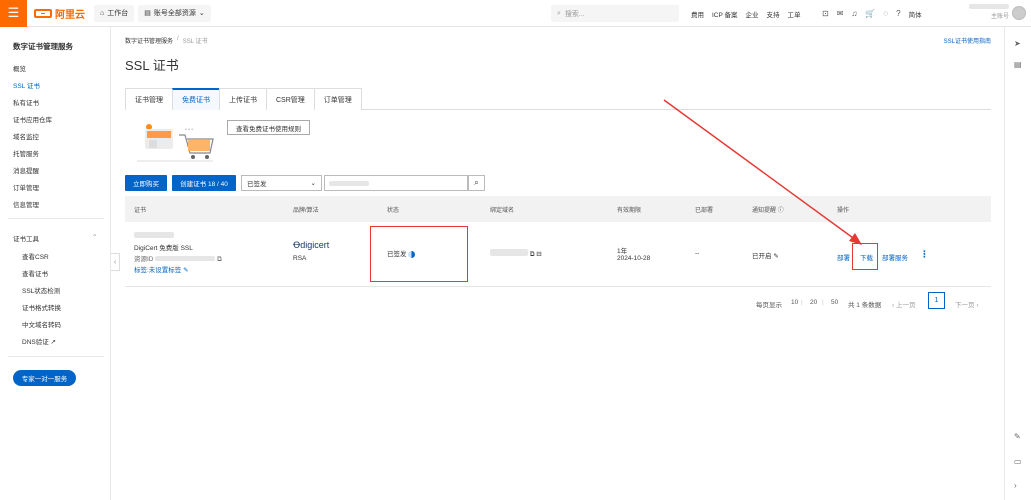 The image size is (1031, 500). What do you see at coordinates (924, 254) in the screenshot?
I see `more-actions-icon: ⋮` at bounding box center [924, 254].